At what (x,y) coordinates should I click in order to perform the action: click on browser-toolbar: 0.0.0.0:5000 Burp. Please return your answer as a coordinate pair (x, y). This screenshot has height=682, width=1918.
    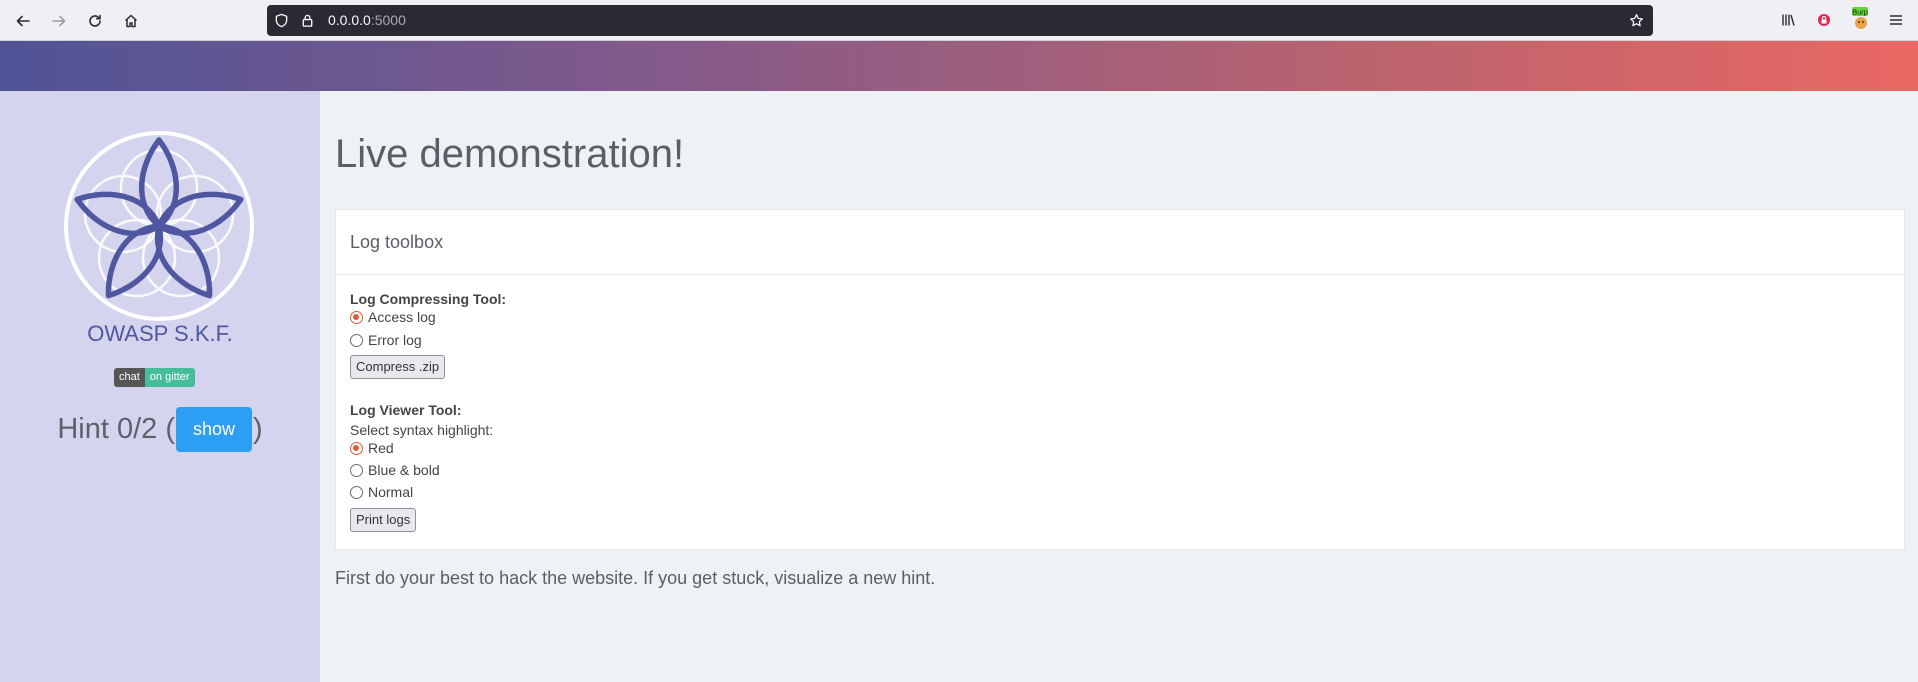
    Looking at the image, I should click on (959, 20).